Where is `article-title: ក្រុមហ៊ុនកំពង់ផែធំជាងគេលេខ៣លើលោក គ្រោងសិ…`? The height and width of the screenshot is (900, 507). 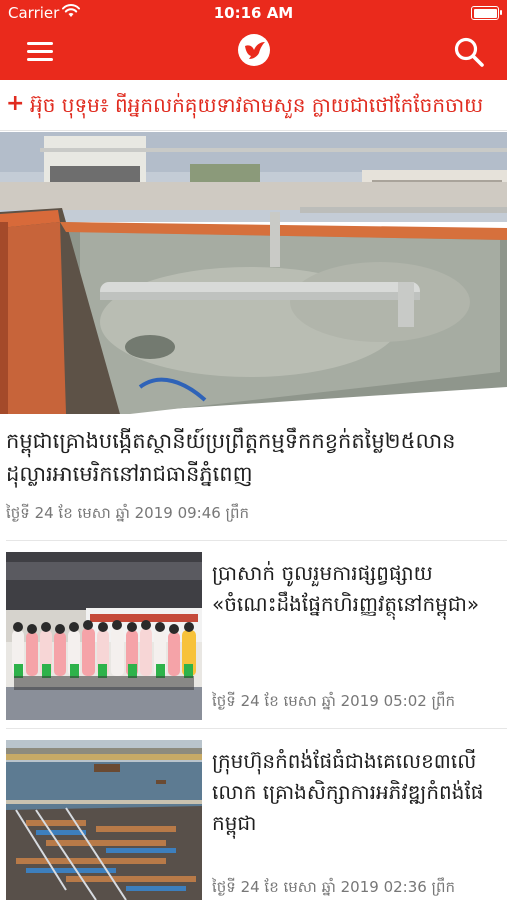 article-title: ក្រុមហ៊ុនកំពង់ផែធំជាងគេលេខ៣លើលោក គ្រោងសិ… is located at coordinates (357, 792).